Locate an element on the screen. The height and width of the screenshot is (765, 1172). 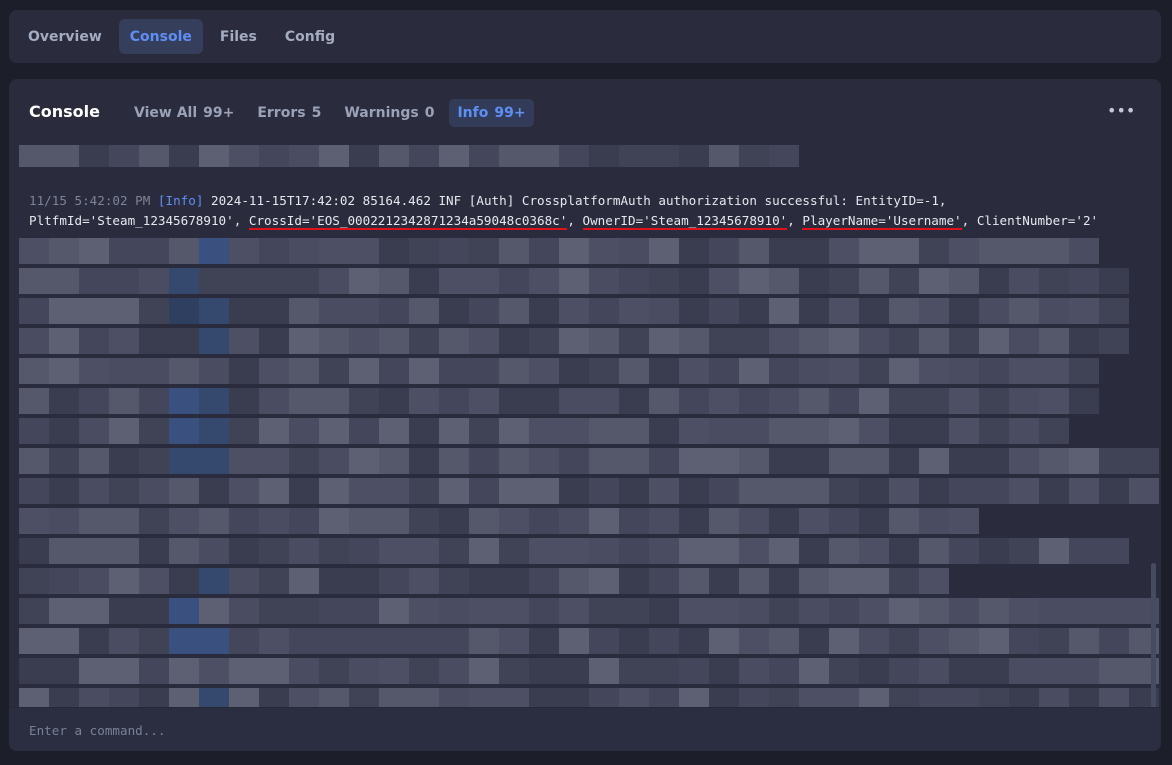
tab-files: Files is located at coordinates (238, 36).